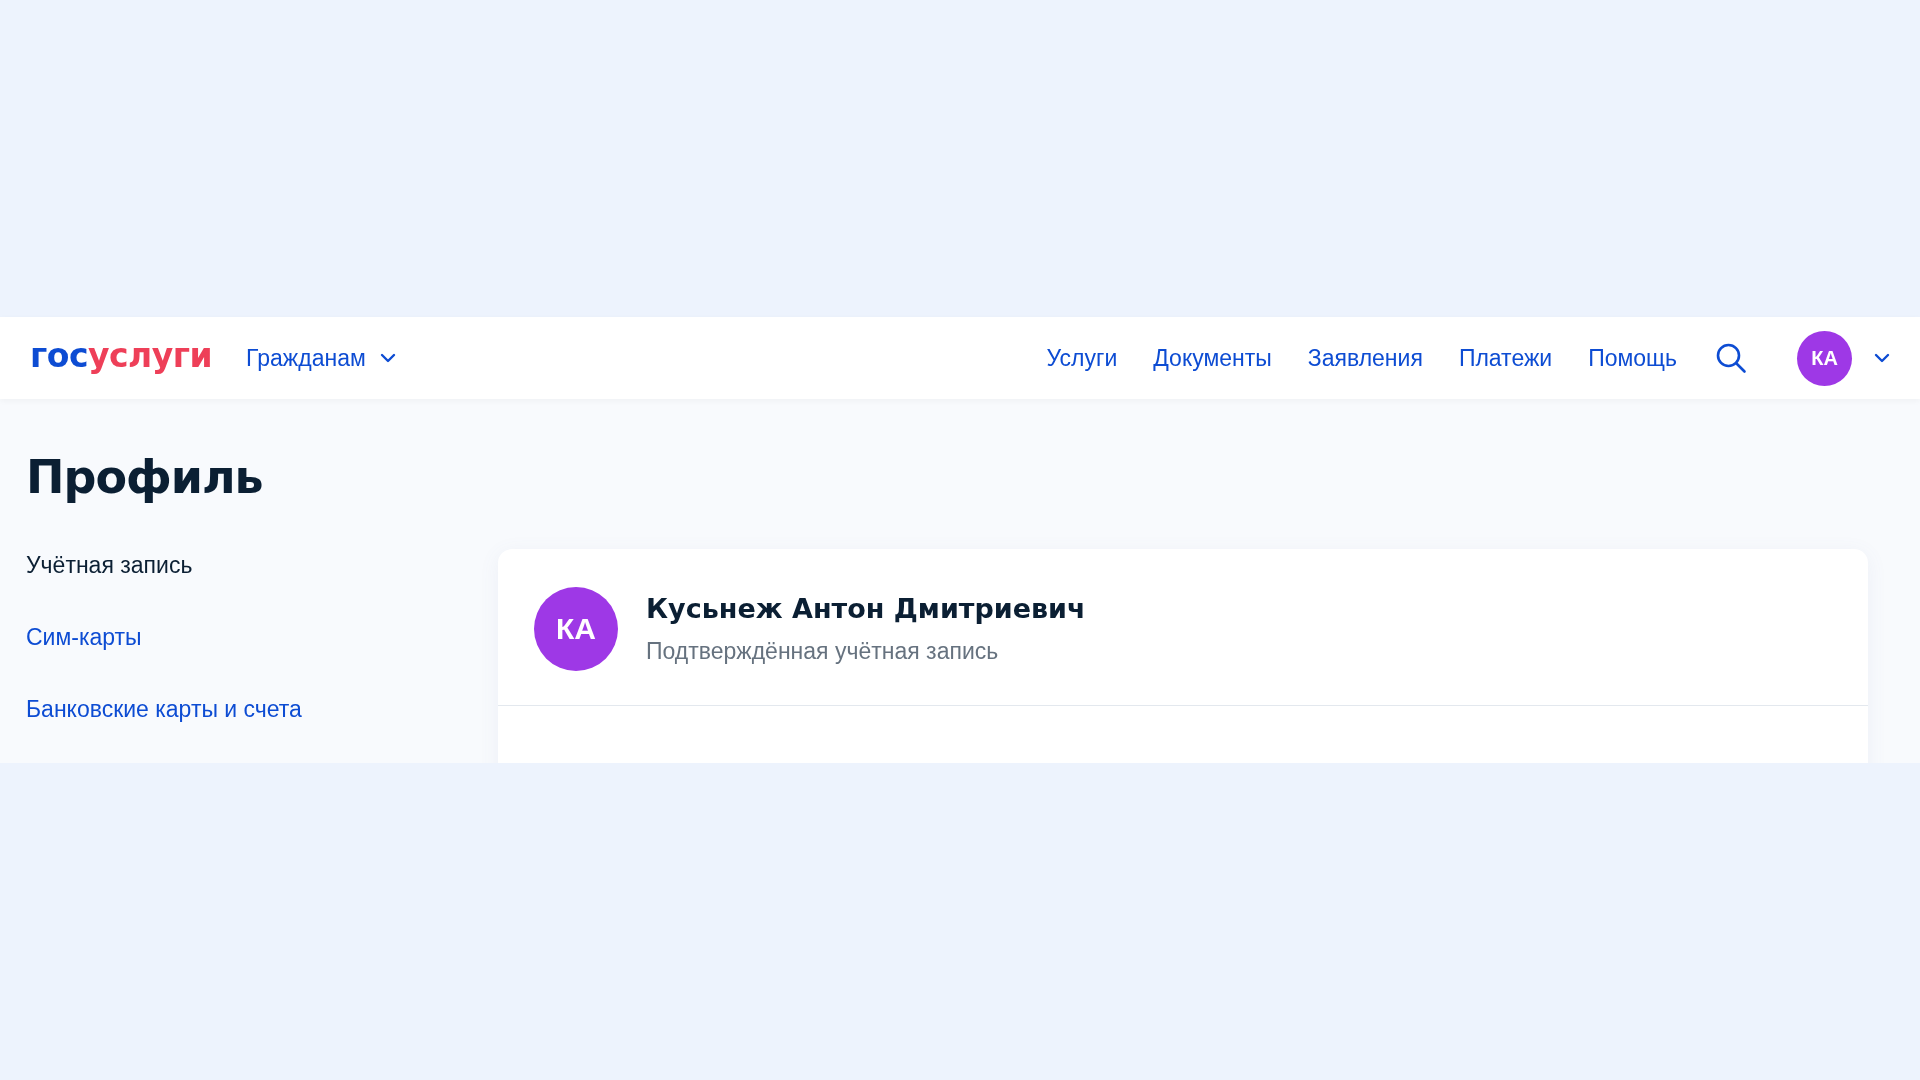 Image resolution: width=1920 pixels, height=1080 pixels. I want to click on user-avatar: КА, so click(1824, 358).